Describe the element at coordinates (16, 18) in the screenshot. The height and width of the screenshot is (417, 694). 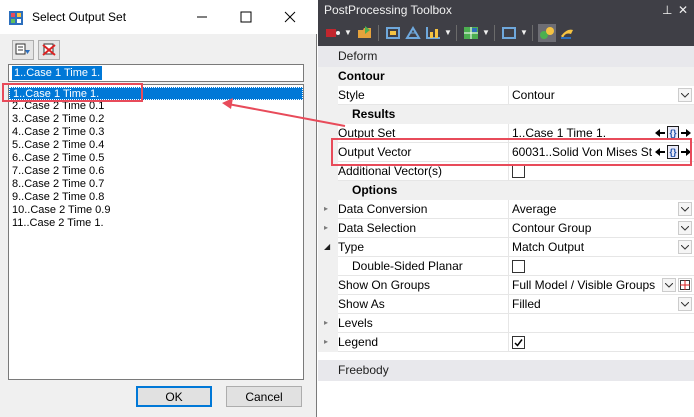
I see `app-icon` at that location.